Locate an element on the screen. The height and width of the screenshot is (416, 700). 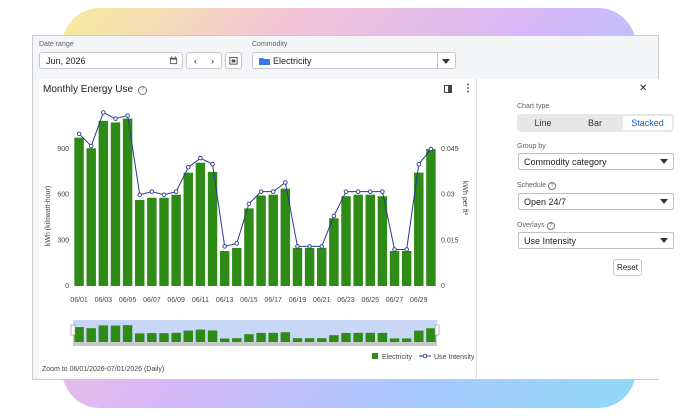
y-right-axis-label: kWh per ft² is located at coordinates (464, 198).